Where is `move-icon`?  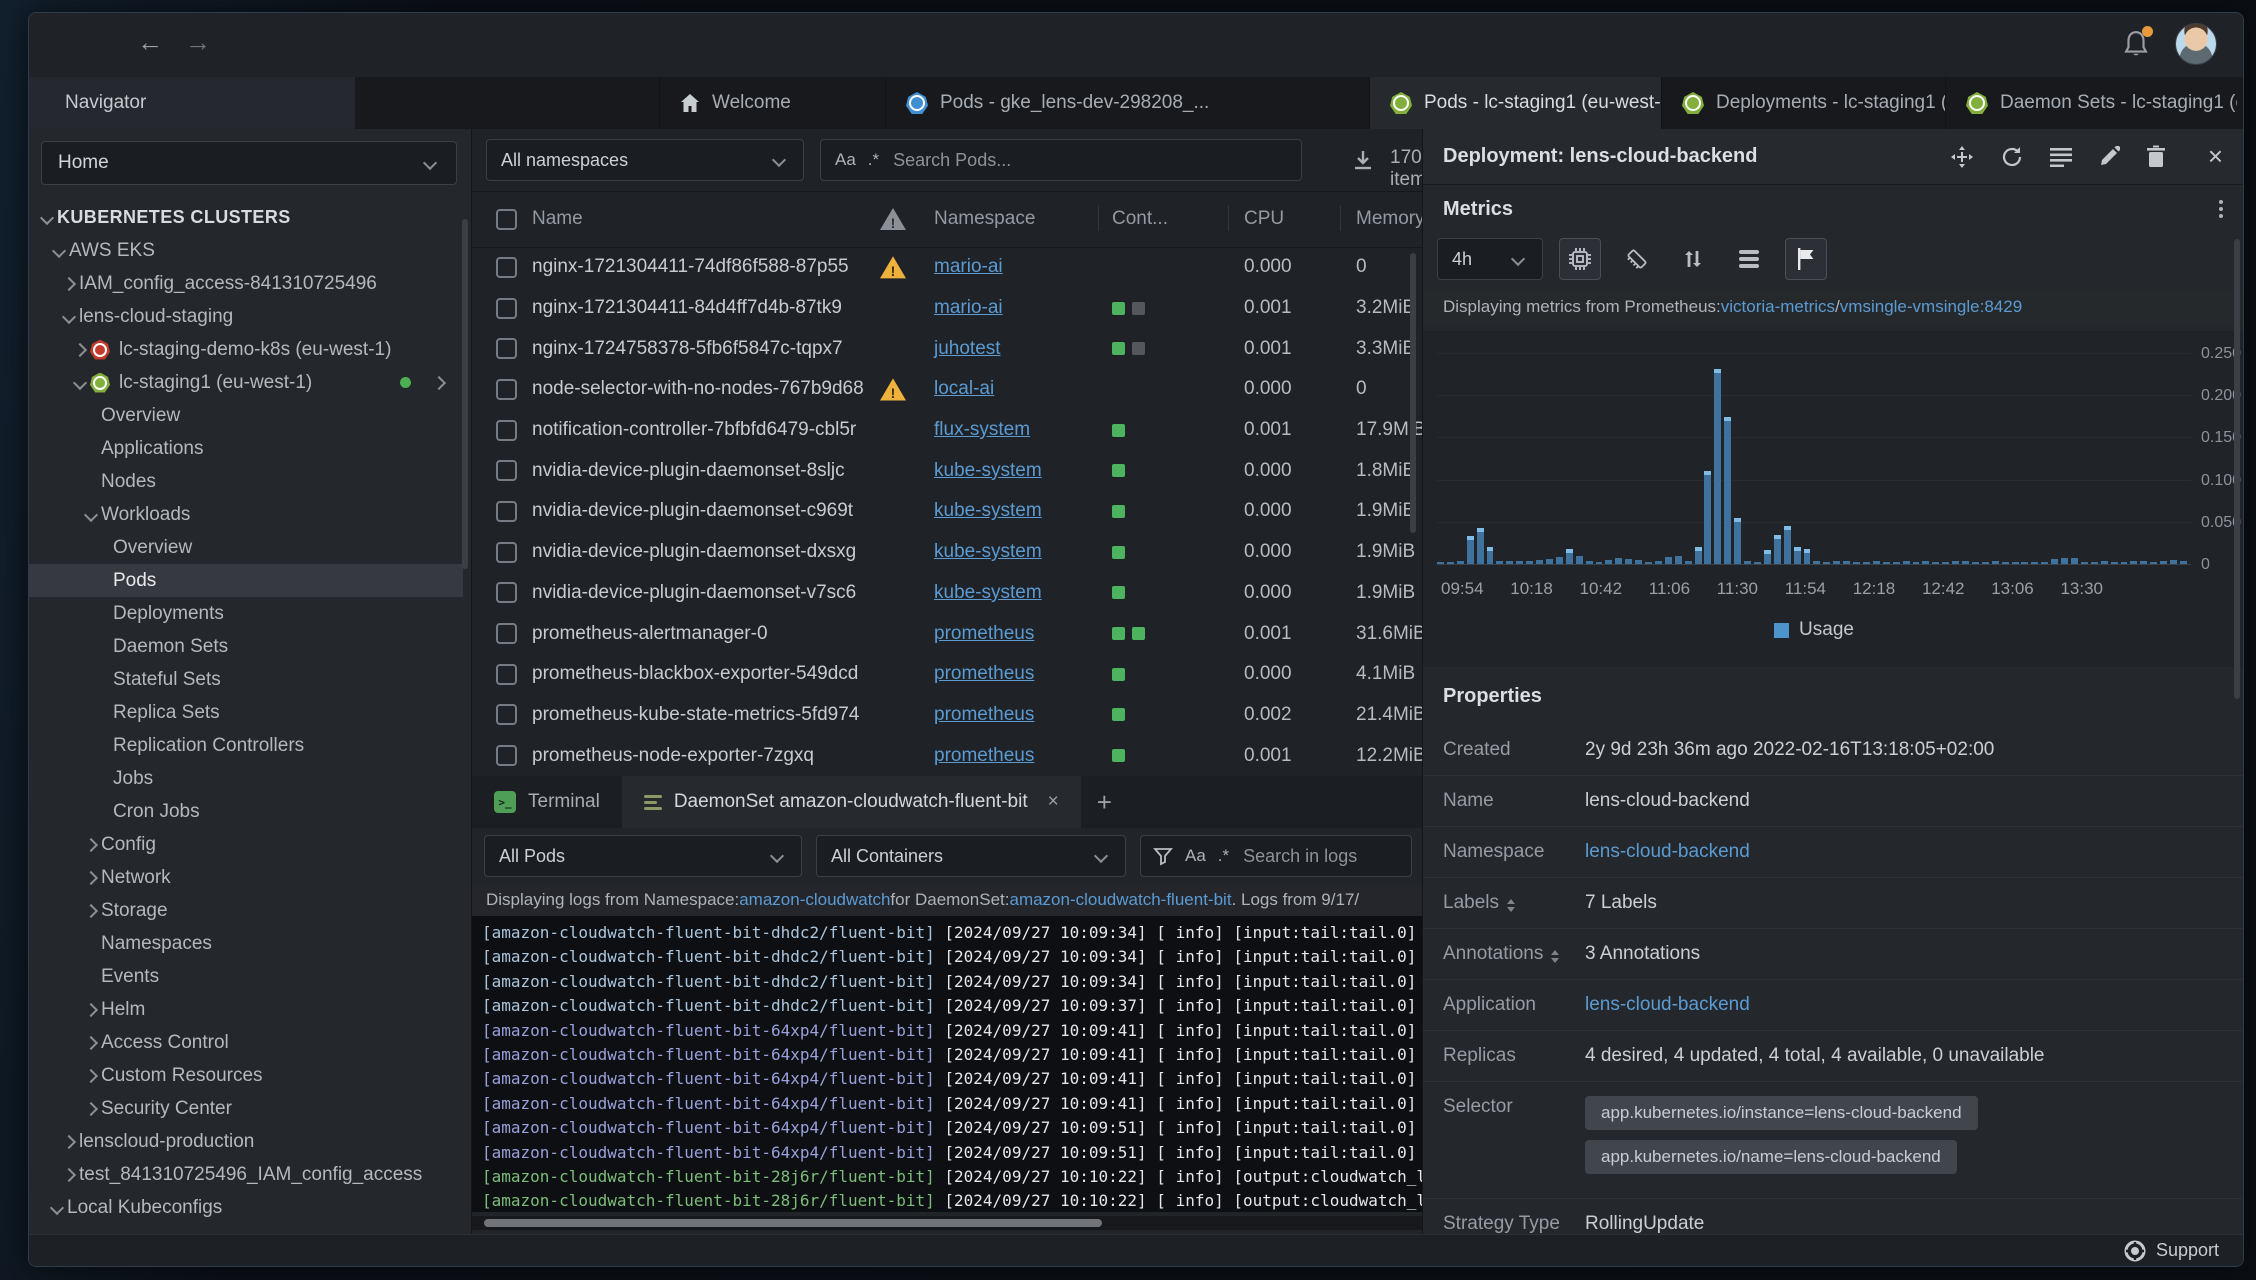 move-icon is located at coordinates (1962, 157).